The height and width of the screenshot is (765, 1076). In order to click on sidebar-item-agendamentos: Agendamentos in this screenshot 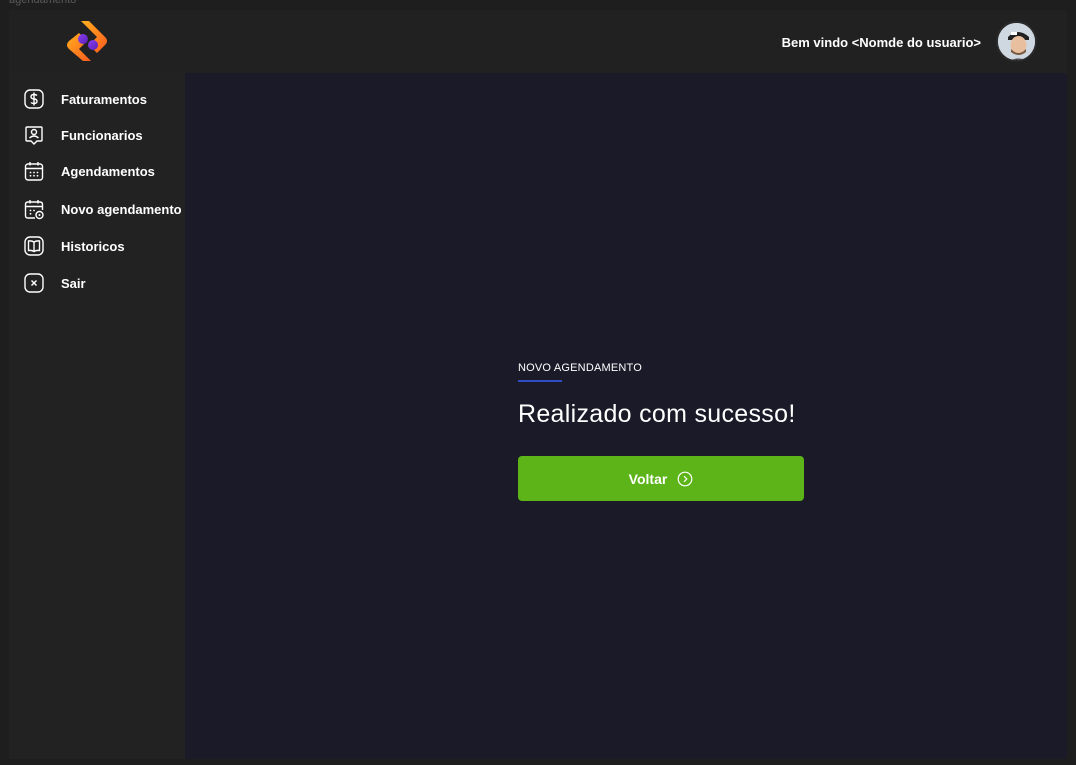, I will do `click(97, 171)`.